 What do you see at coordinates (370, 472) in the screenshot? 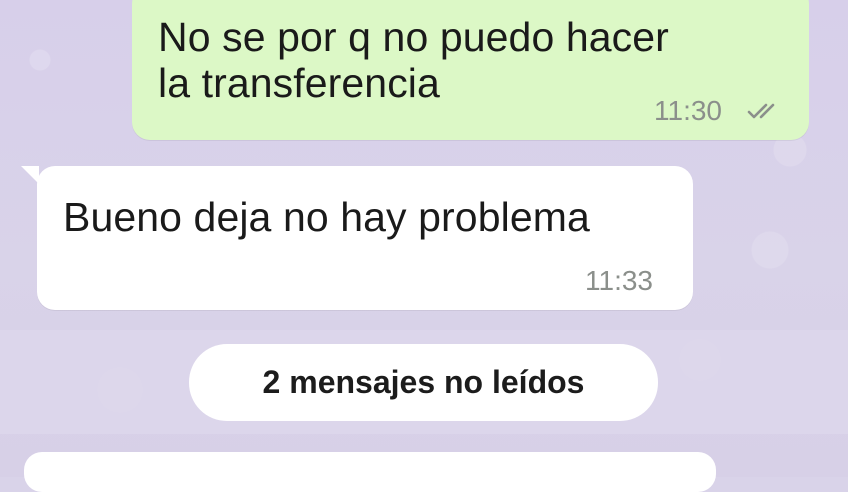
I see `incoming-message-bubble-partial` at bounding box center [370, 472].